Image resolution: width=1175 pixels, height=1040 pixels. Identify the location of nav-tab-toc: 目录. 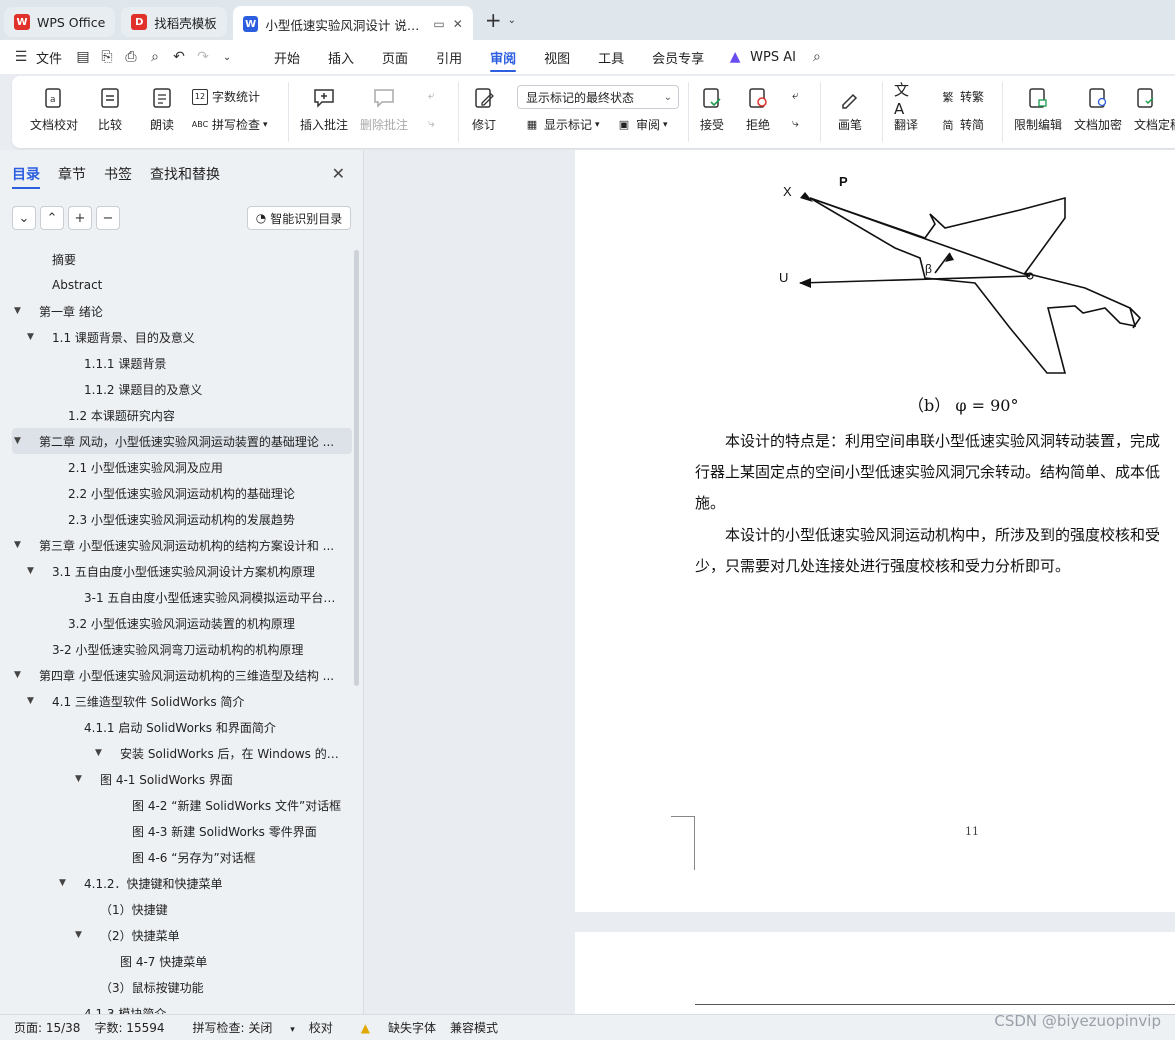
(26, 176).